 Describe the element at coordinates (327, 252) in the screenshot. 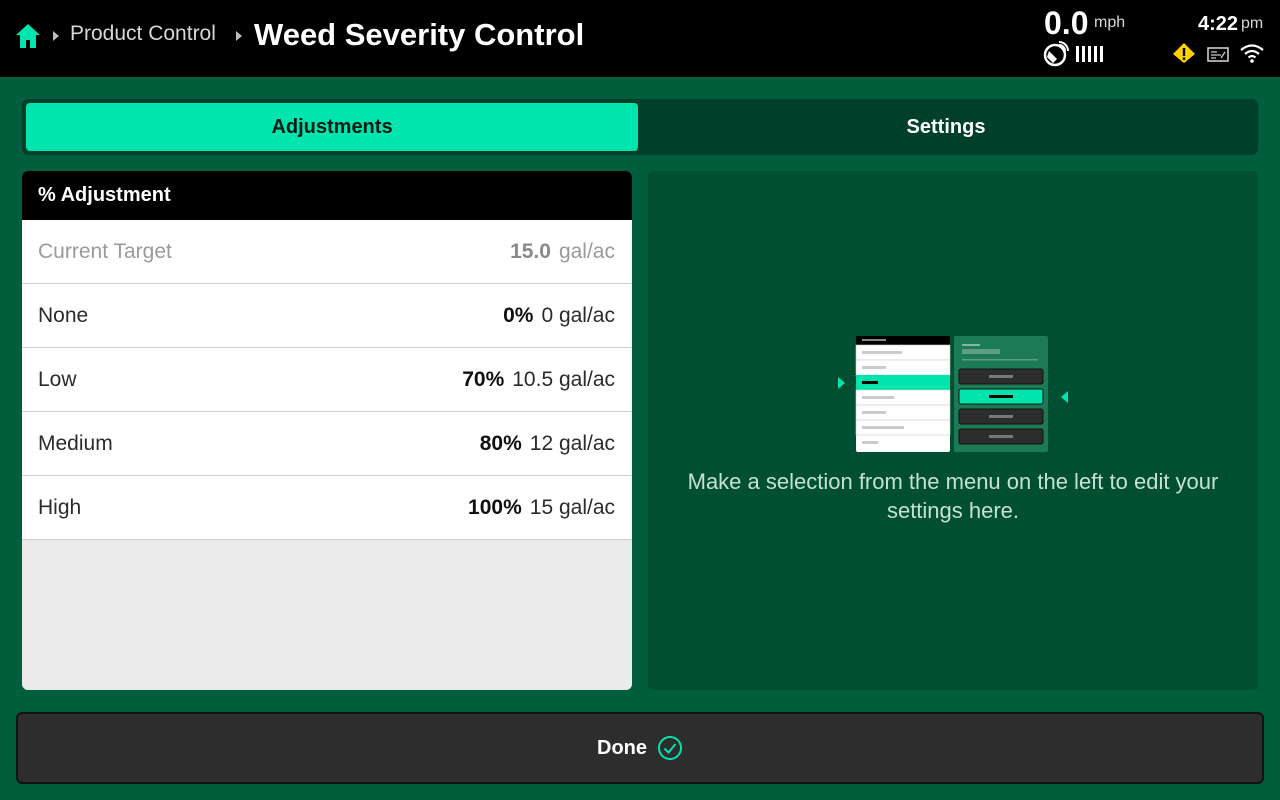

I see `current-target-row: Current Target 15.0 gal/ac` at that location.